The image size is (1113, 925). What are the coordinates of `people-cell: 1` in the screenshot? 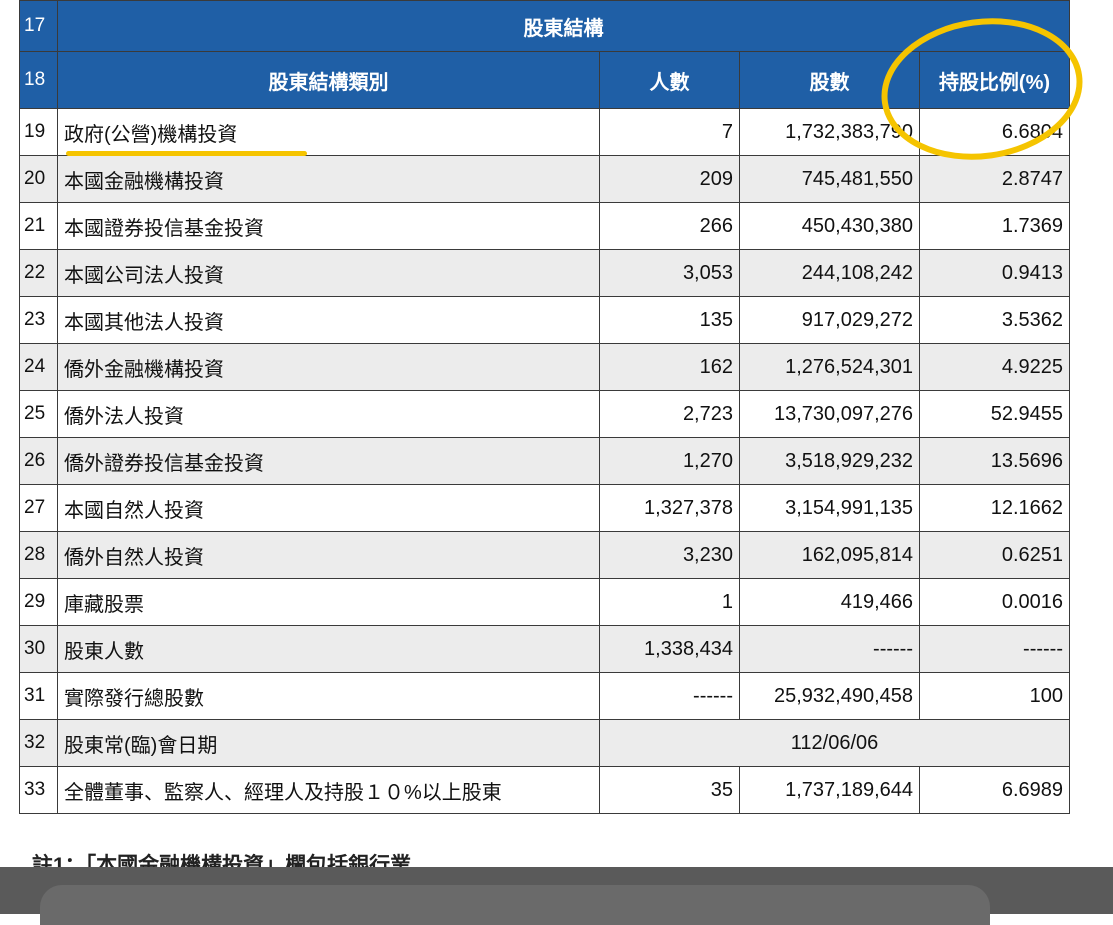 It's located at (669, 602).